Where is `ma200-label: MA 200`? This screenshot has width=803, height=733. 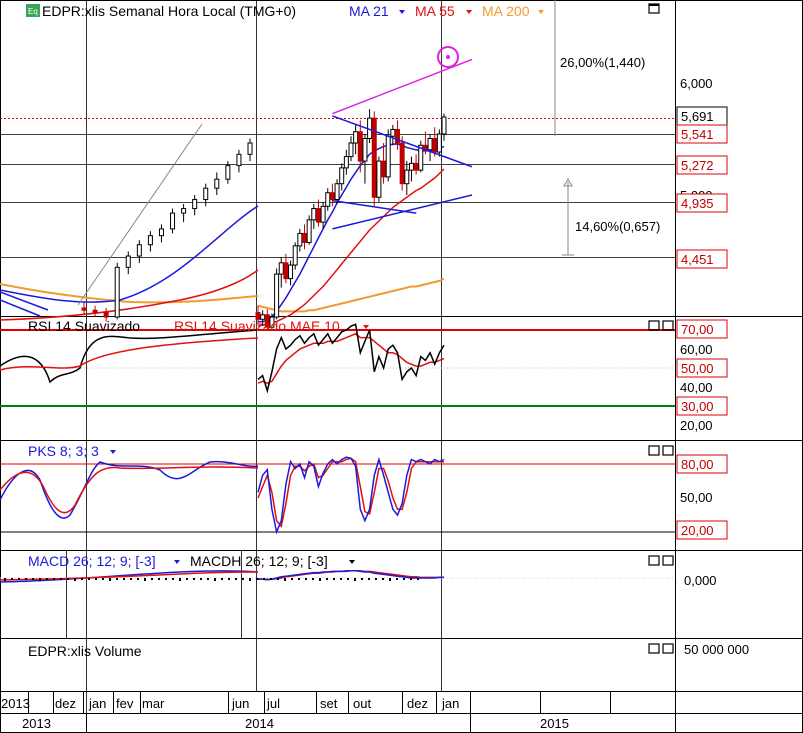 ma200-label: MA 200 is located at coordinates (506, 11).